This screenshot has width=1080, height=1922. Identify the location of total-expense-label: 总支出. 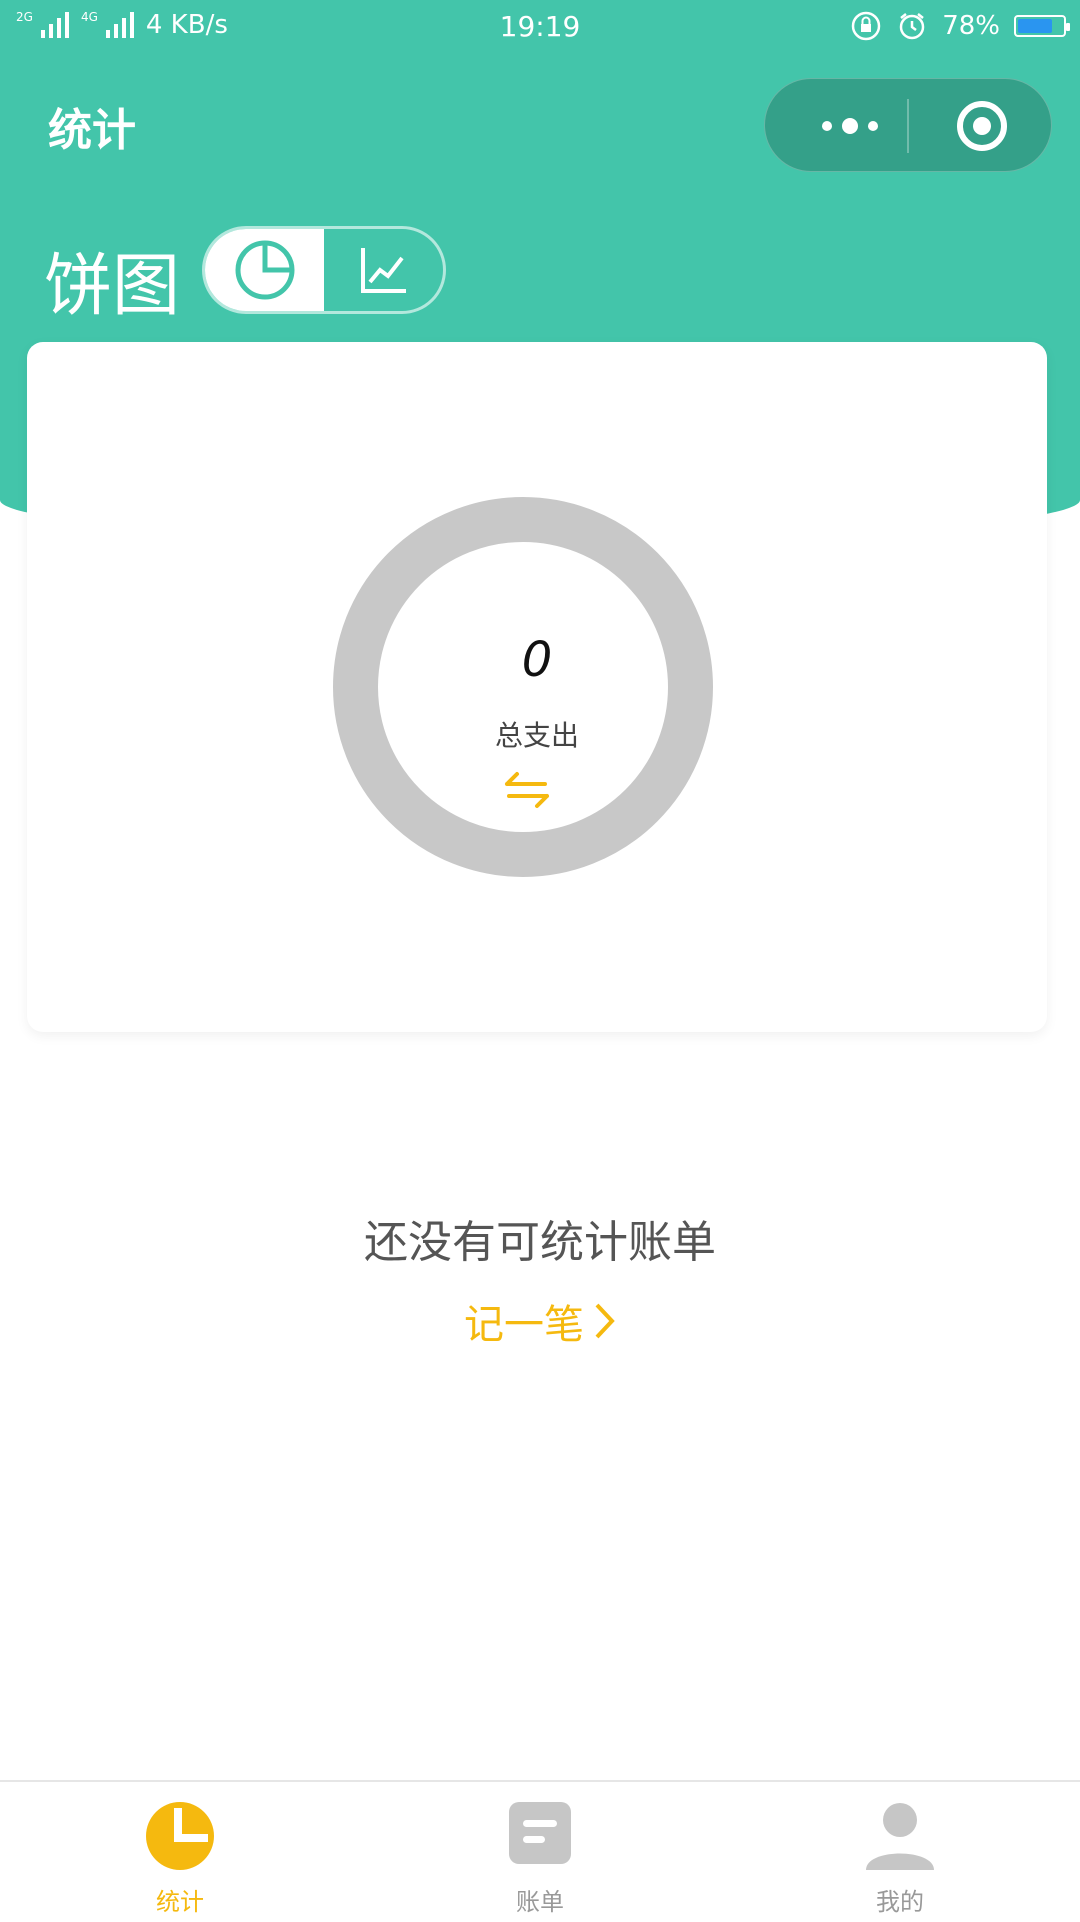
(536, 735).